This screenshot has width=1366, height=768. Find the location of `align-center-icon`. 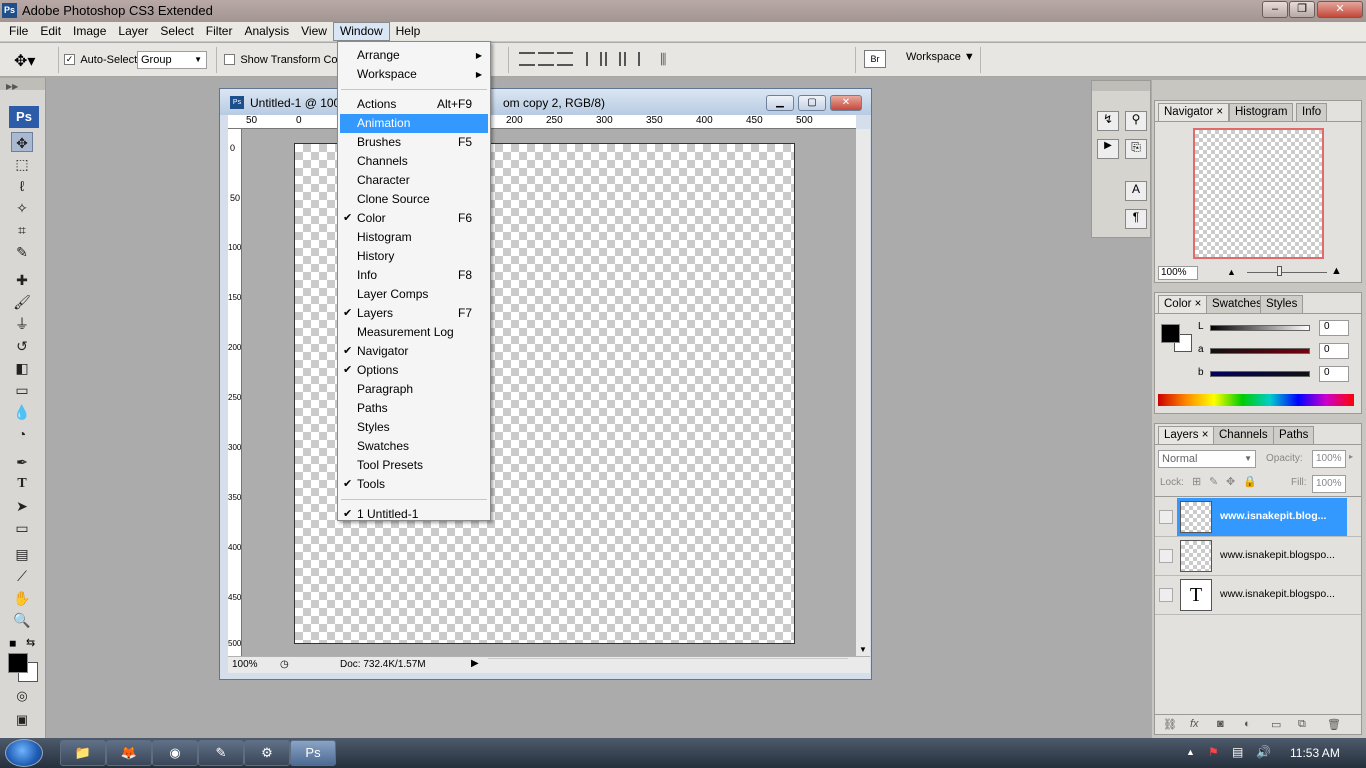

align-center-icon is located at coordinates (613, 59).